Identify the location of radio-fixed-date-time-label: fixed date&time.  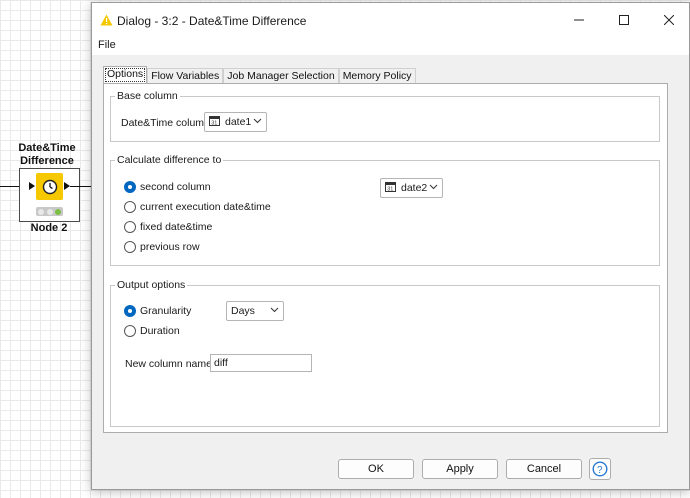
(176, 227).